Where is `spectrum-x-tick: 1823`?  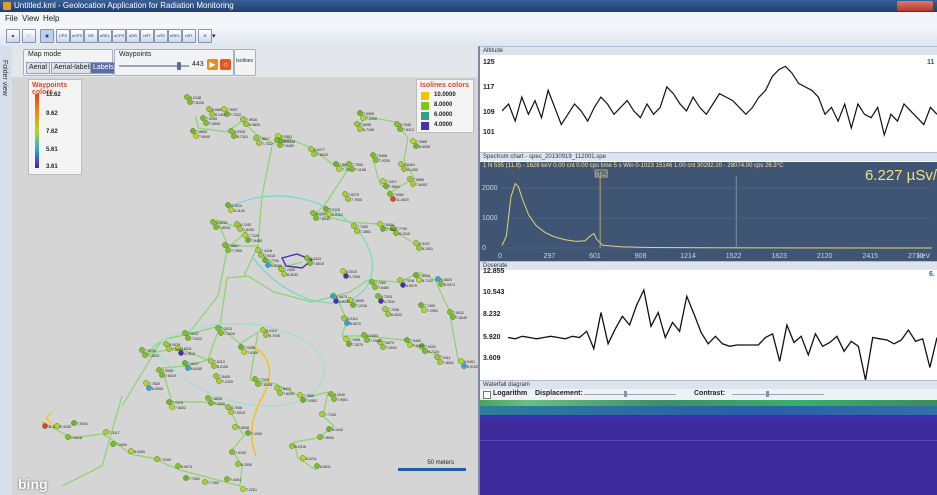 spectrum-x-tick: 1823 is located at coordinates (779, 256).